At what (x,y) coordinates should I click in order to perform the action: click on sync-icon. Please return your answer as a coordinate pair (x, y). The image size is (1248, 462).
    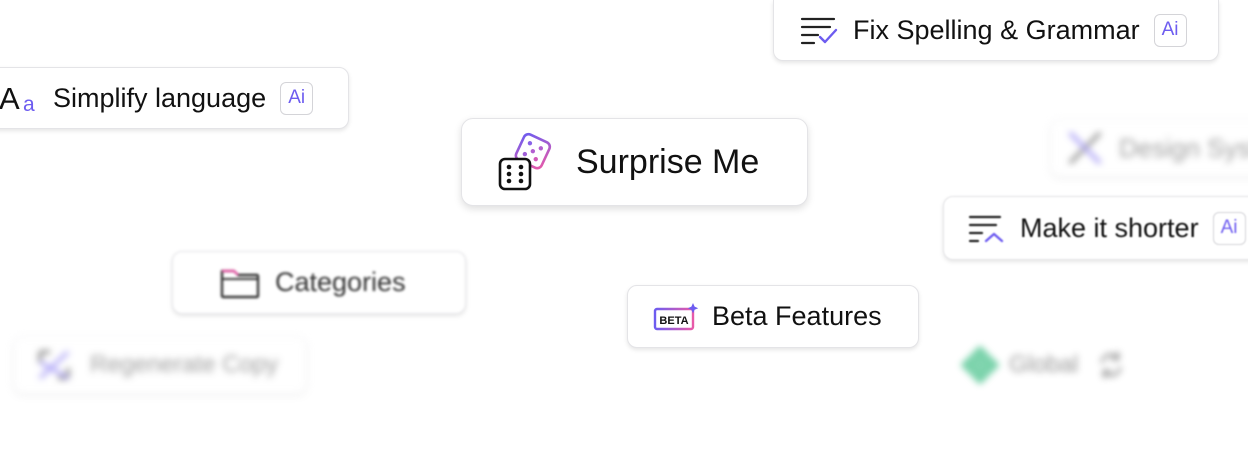
    Looking at the image, I should click on (1111, 365).